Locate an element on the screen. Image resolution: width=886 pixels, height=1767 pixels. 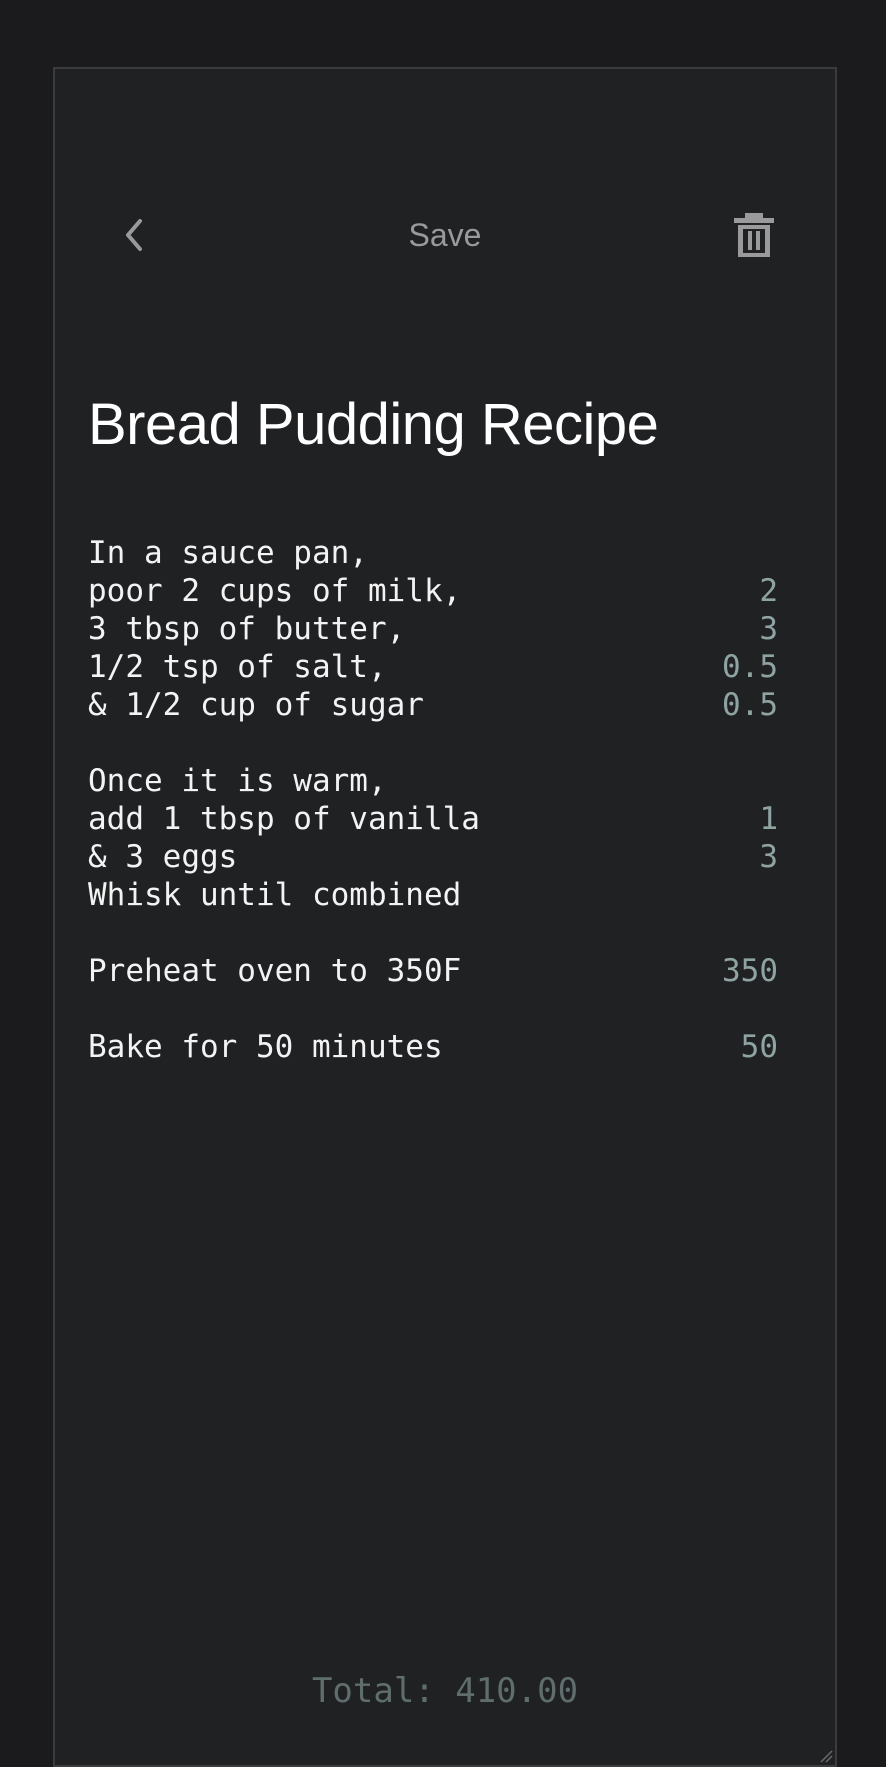
line-result: 1 is located at coordinates (768, 819).